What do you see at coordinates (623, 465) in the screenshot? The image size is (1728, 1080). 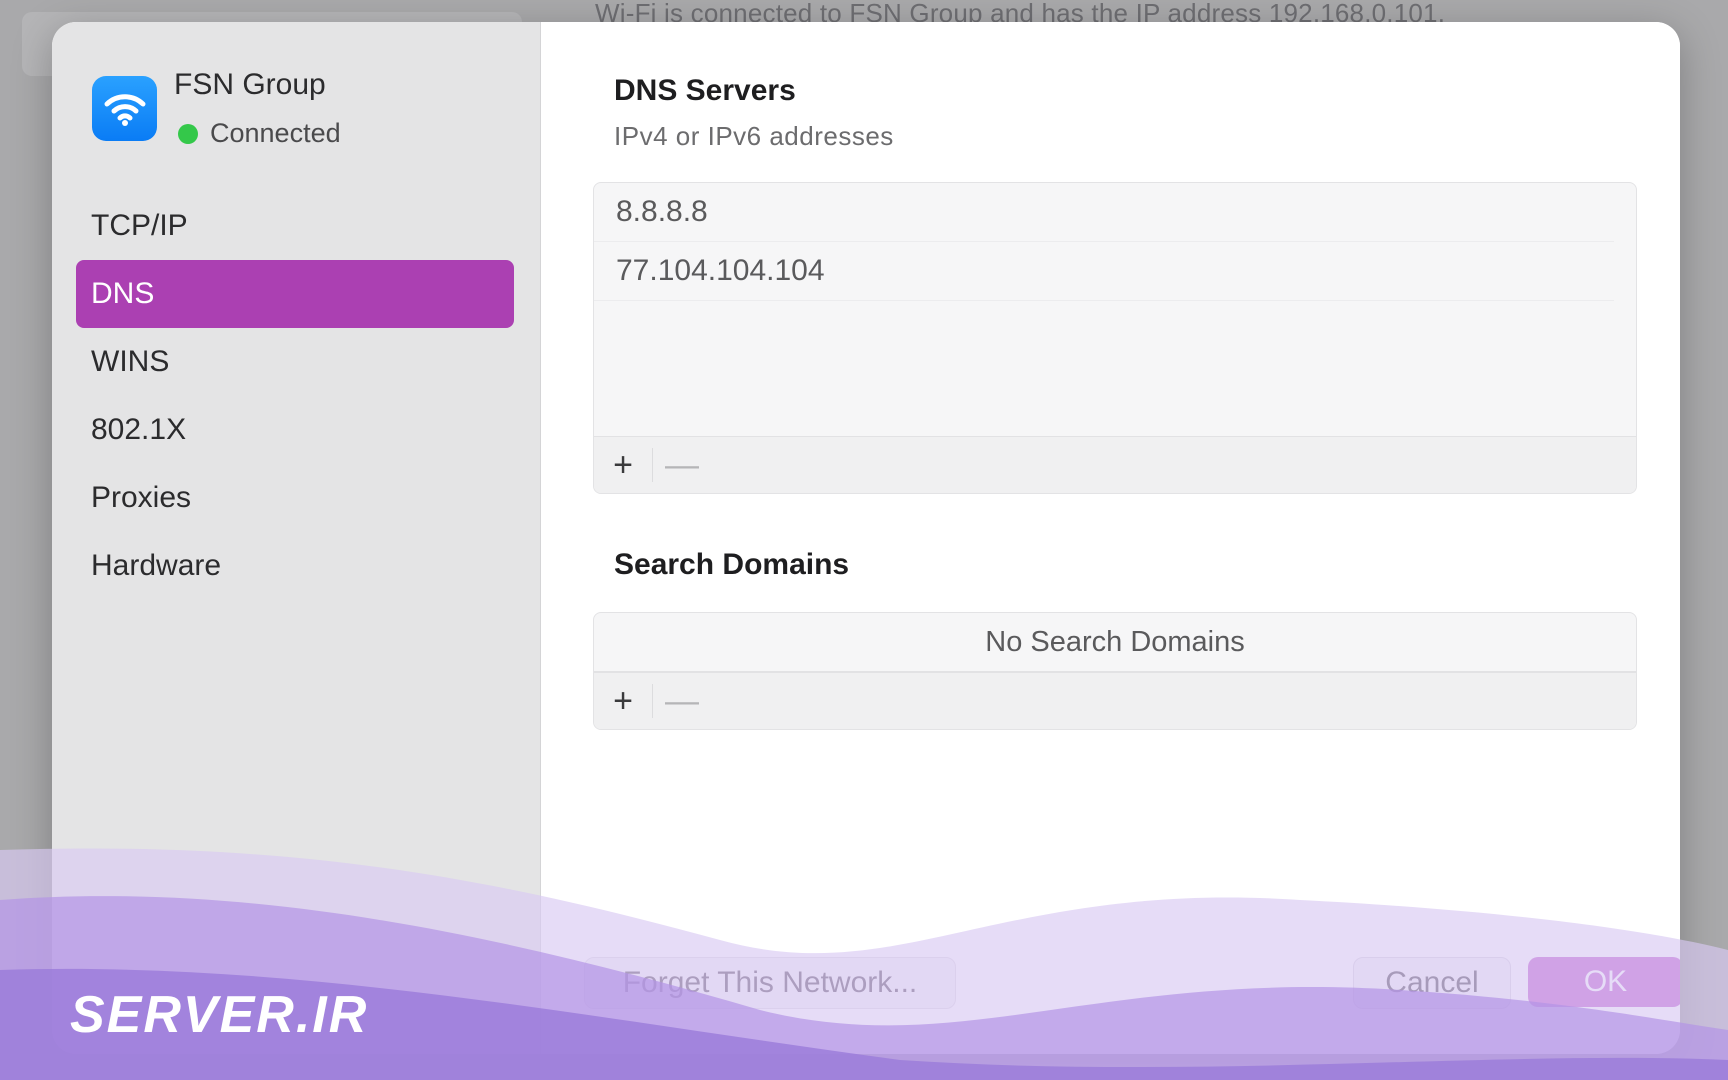 I see `add-dns-server-button: +` at bounding box center [623, 465].